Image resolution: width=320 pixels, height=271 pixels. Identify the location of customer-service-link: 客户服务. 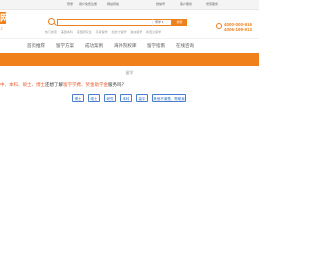
(186, 4).